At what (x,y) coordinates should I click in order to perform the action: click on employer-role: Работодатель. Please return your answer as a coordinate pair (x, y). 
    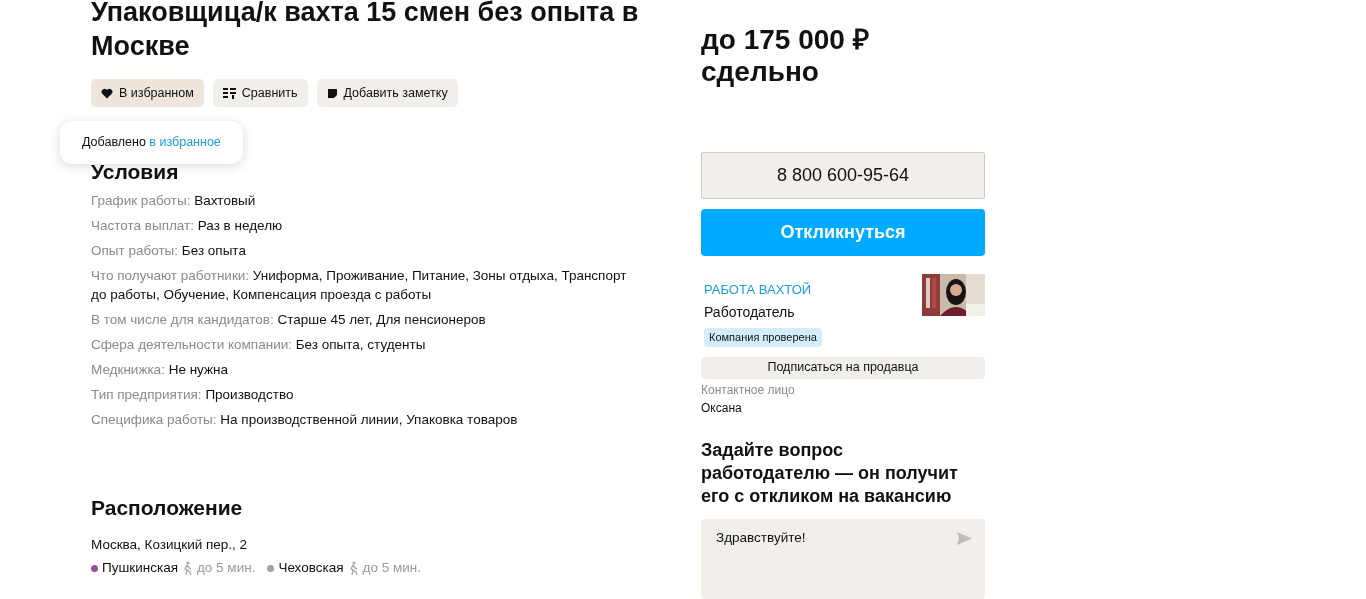
    Looking at the image, I should click on (749, 313).